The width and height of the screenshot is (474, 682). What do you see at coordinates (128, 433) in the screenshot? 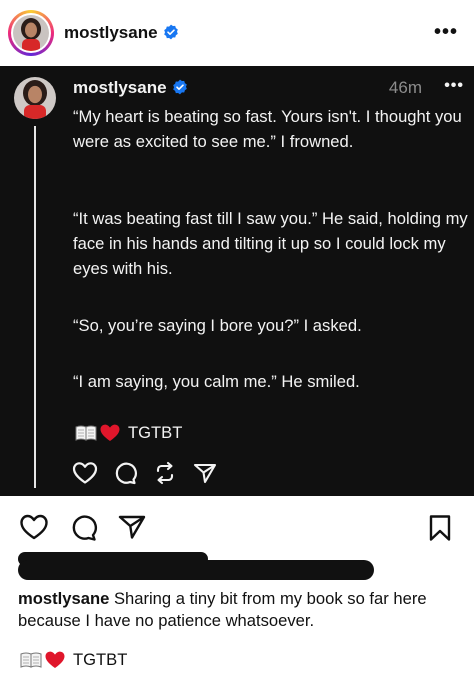
I see `post-tag: TGTBT` at bounding box center [128, 433].